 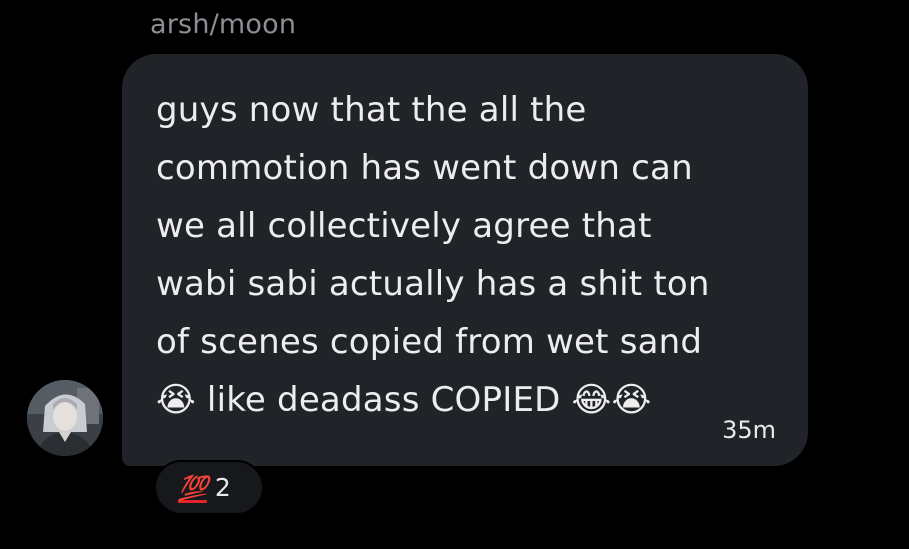 I want to click on avatar-image, so click(x=65, y=418).